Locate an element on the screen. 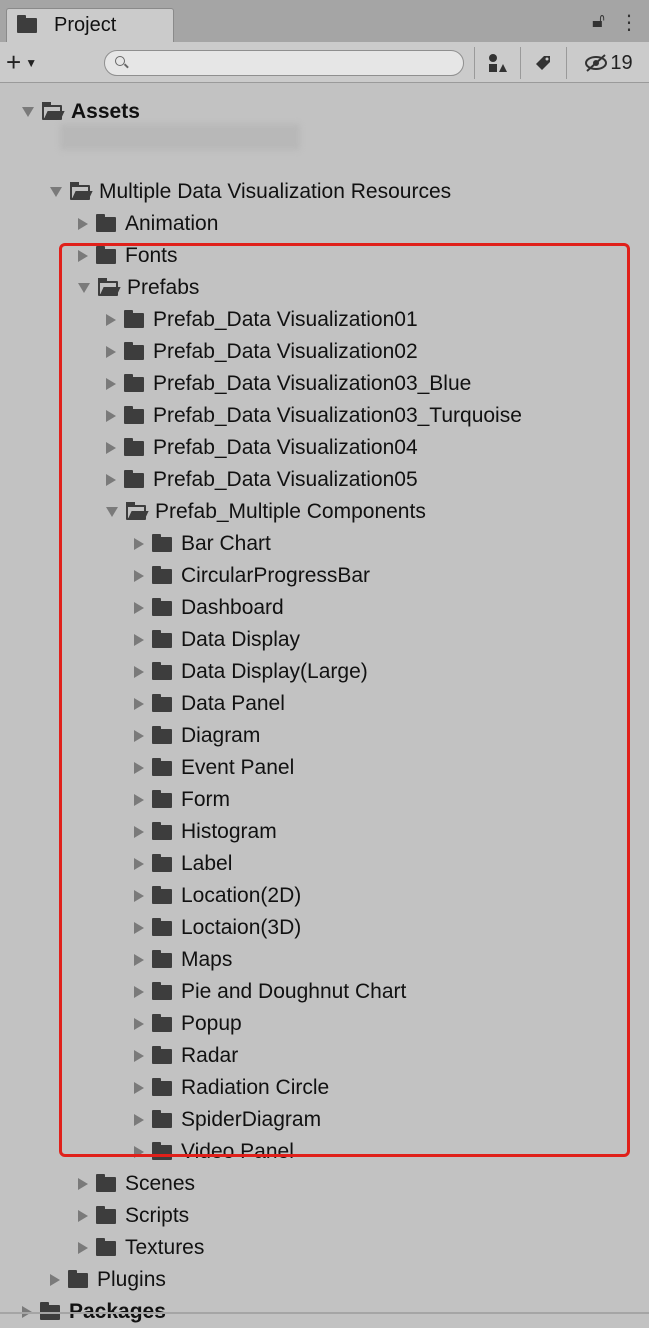 This screenshot has width=649, height=1328. tree-item-label: Assets is located at coordinates (105, 111).